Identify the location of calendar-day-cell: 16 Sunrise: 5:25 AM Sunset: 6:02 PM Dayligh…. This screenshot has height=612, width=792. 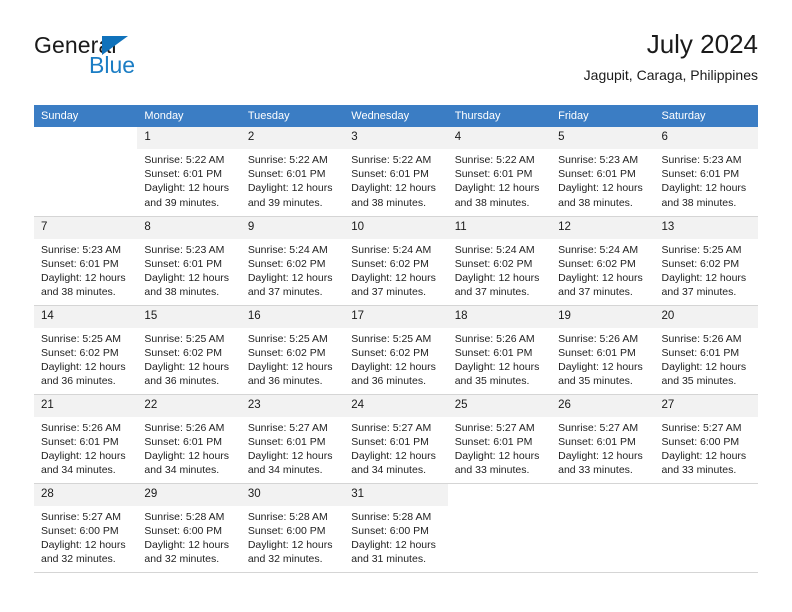
(292, 350).